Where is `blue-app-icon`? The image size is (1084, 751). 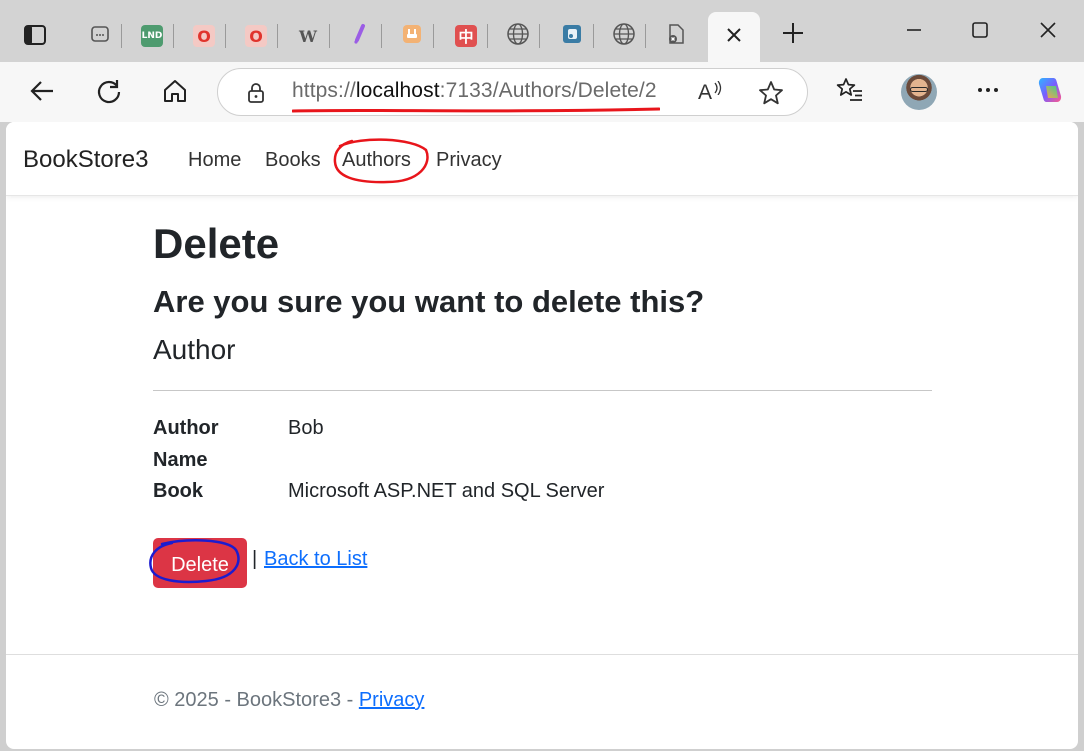
blue-app-icon is located at coordinates (572, 36).